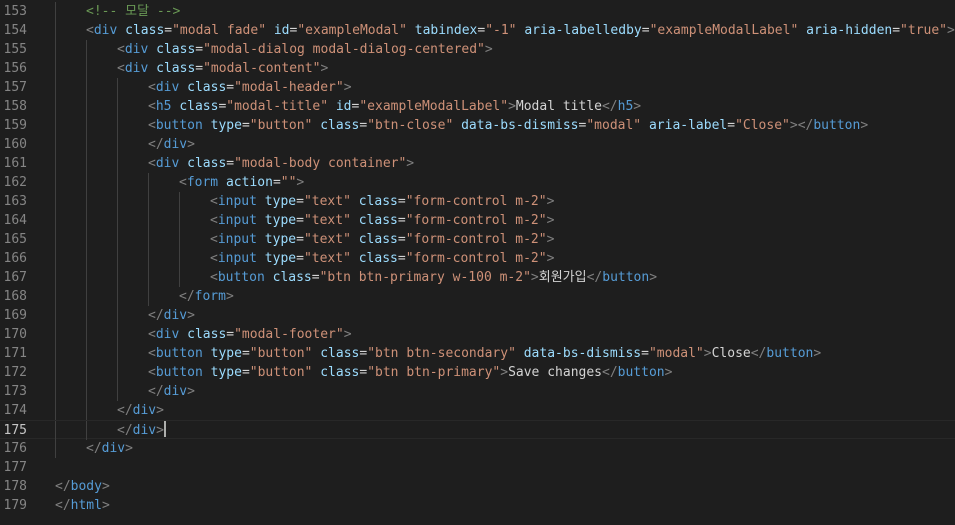 The width and height of the screenshot is (955, 525). What do you see at coordinates (327, 239) in the screenshot?
I see `attribute-value: "text"` at bounding box center [327, 239].